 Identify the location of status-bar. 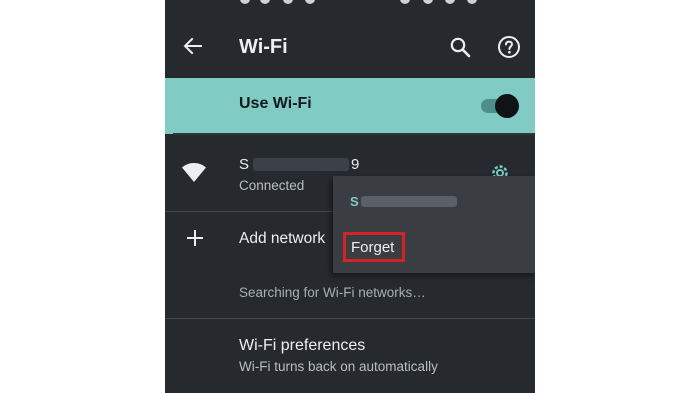
(350, 4).